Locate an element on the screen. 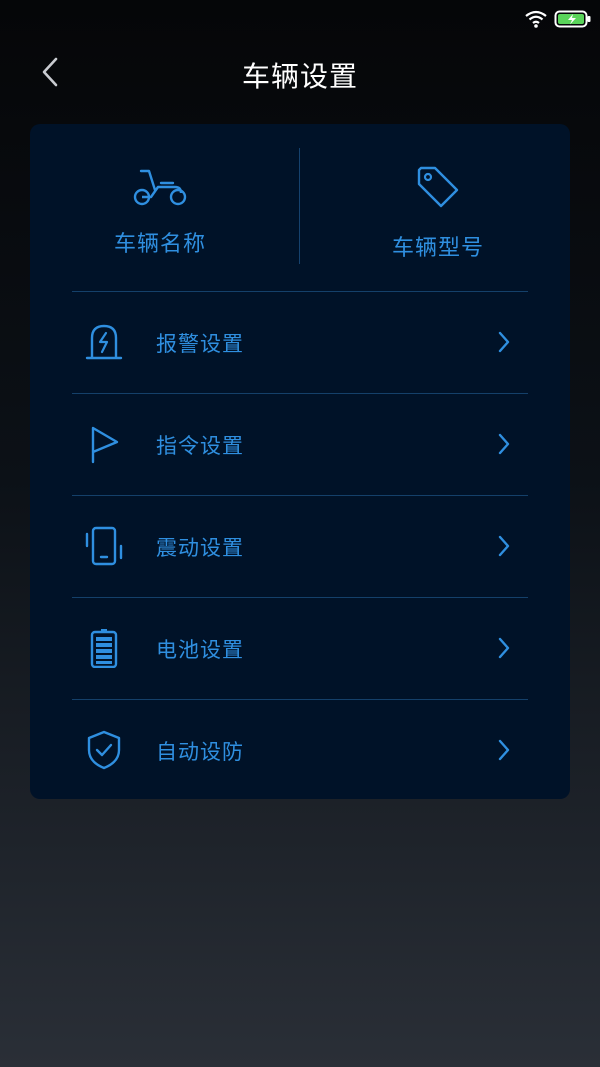 The width and height of the screenshot is (600, 1067). alarm-icon is located at coordinates (104, 342).